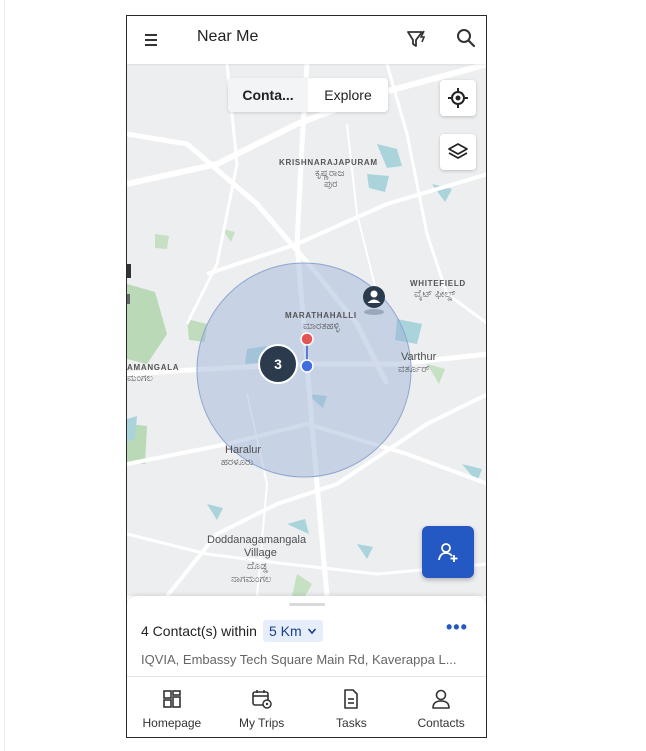 The image size is (646, 751). I want to click on page-divider, so click(4, 375).